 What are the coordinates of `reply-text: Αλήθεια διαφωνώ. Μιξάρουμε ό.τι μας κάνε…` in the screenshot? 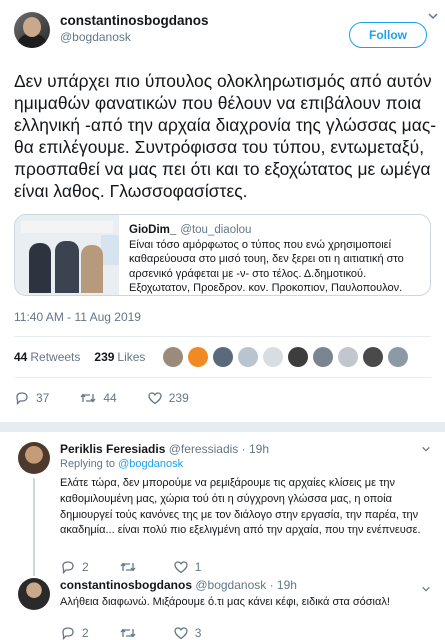 It's located at (225, 602).